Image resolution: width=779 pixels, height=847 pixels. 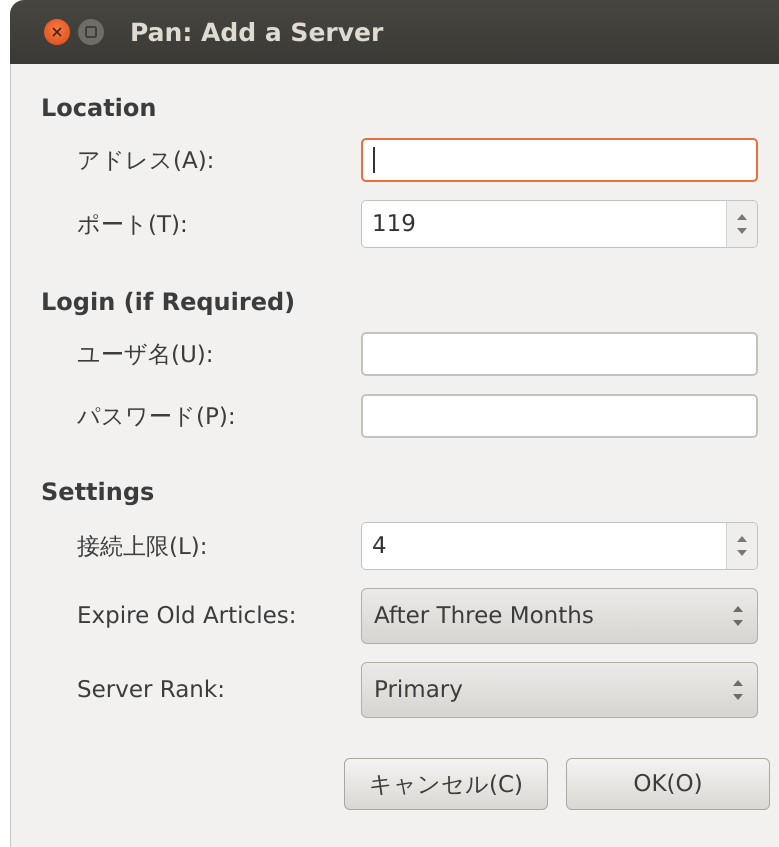 What do you see at coordinates (168, 302) in the screenshot?
I see `section-heading: Login (if Required)` at bounding box center [168, 302].